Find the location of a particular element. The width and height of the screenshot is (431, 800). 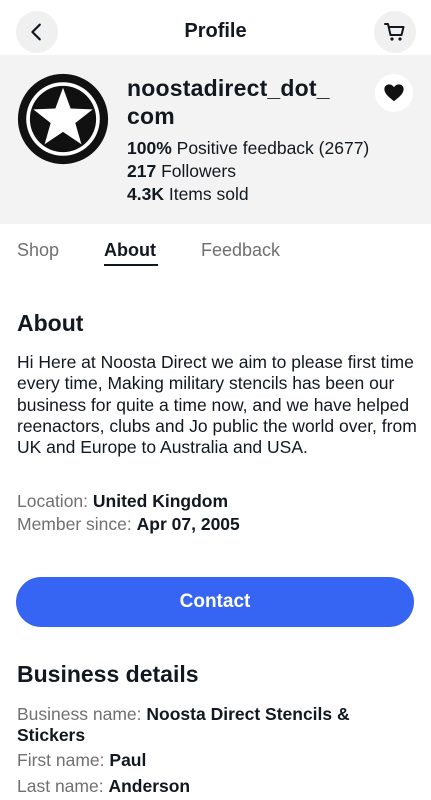

followers-stat: 217 Followers is located at coordinates (181, 171).